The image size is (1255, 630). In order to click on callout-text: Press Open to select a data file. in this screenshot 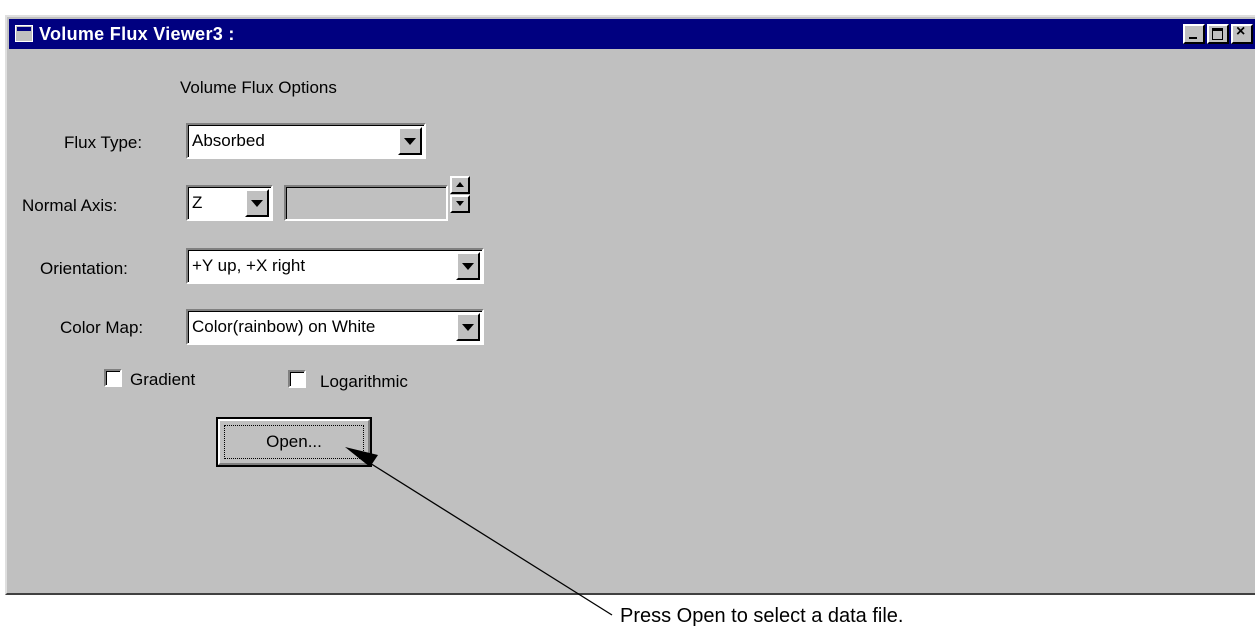, I will do `click(762, 616)`.